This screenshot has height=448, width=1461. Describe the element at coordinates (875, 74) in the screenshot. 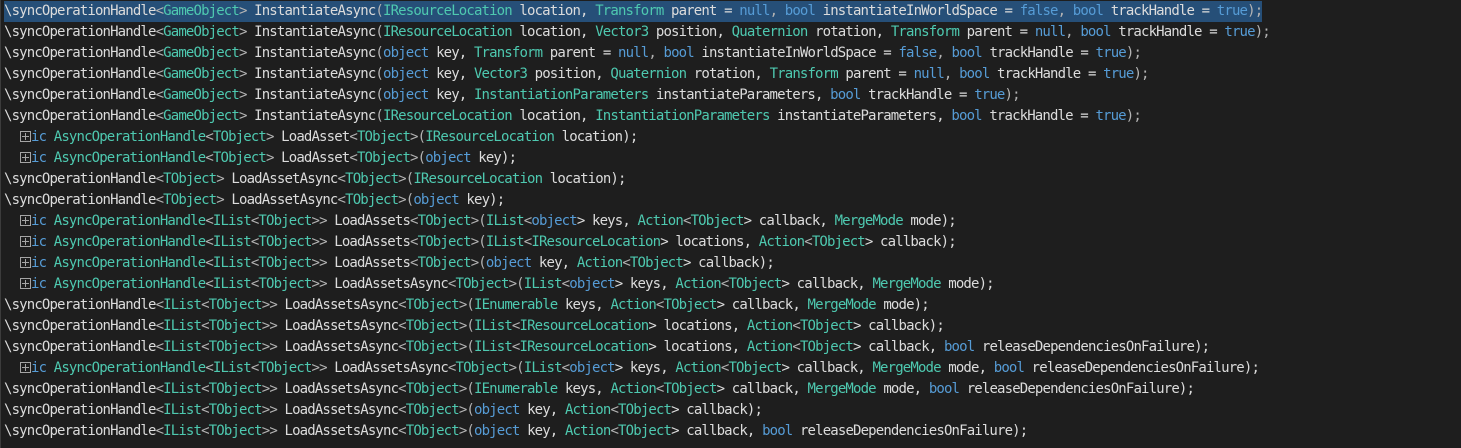

I see `code-token: parent =` at that location.